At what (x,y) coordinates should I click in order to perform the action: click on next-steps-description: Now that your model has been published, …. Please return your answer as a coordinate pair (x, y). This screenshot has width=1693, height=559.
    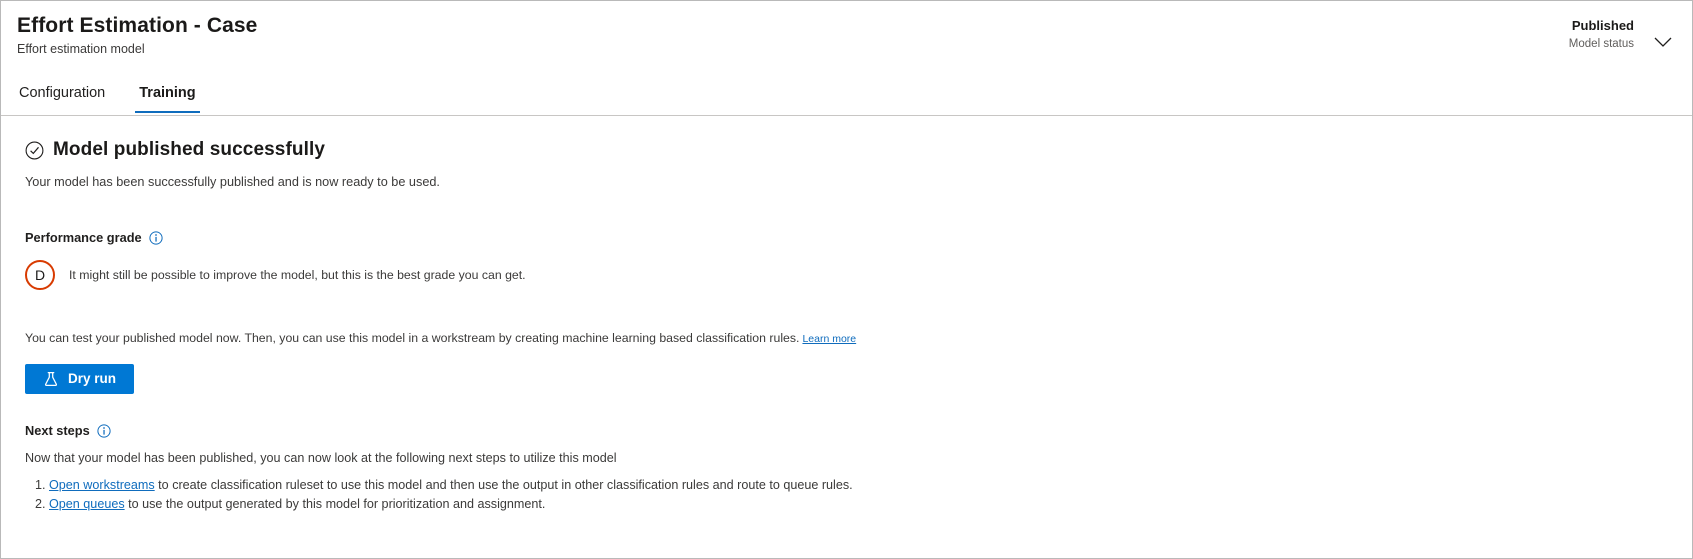
    Looking at the image, I should click on (321, 458).